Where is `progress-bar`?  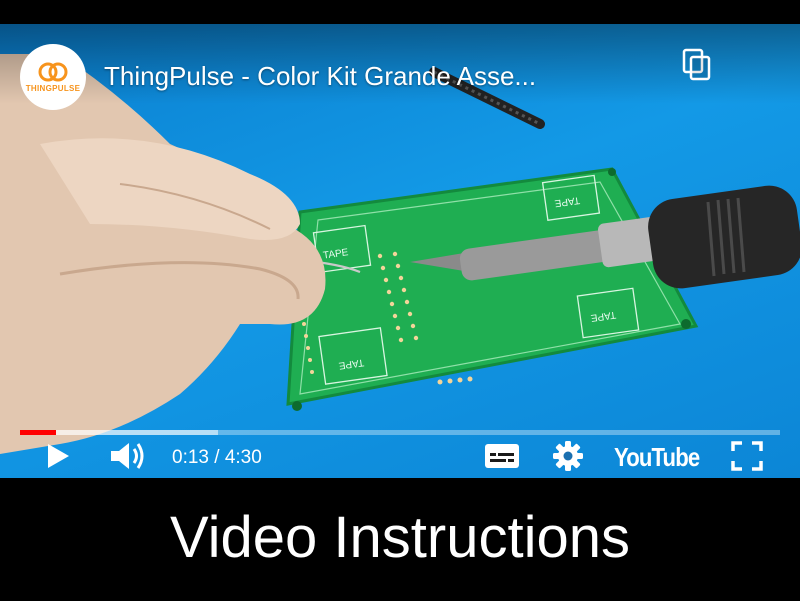
progress-bar is located at coordinates (400, 432).